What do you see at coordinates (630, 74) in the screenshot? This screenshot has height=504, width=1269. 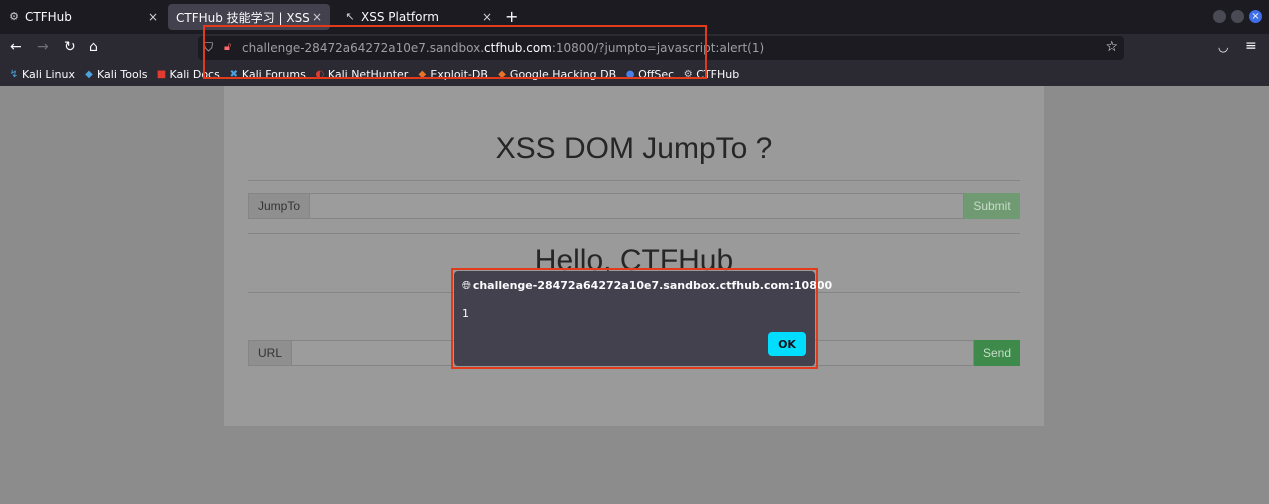 I see `offsec-icon: ●` at bounding box center [630, 74].